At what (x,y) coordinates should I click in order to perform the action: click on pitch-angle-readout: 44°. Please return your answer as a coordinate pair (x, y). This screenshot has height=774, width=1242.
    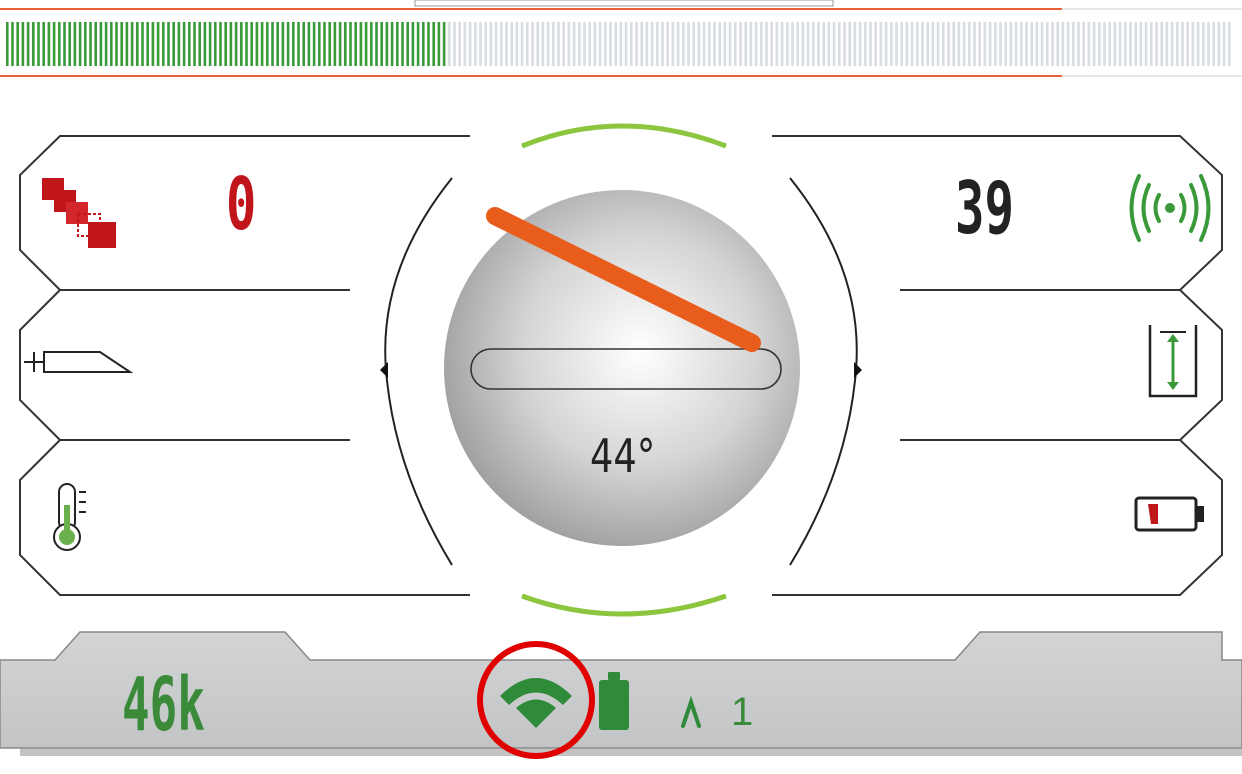
    Looking at the image, I should click on (623, 456).